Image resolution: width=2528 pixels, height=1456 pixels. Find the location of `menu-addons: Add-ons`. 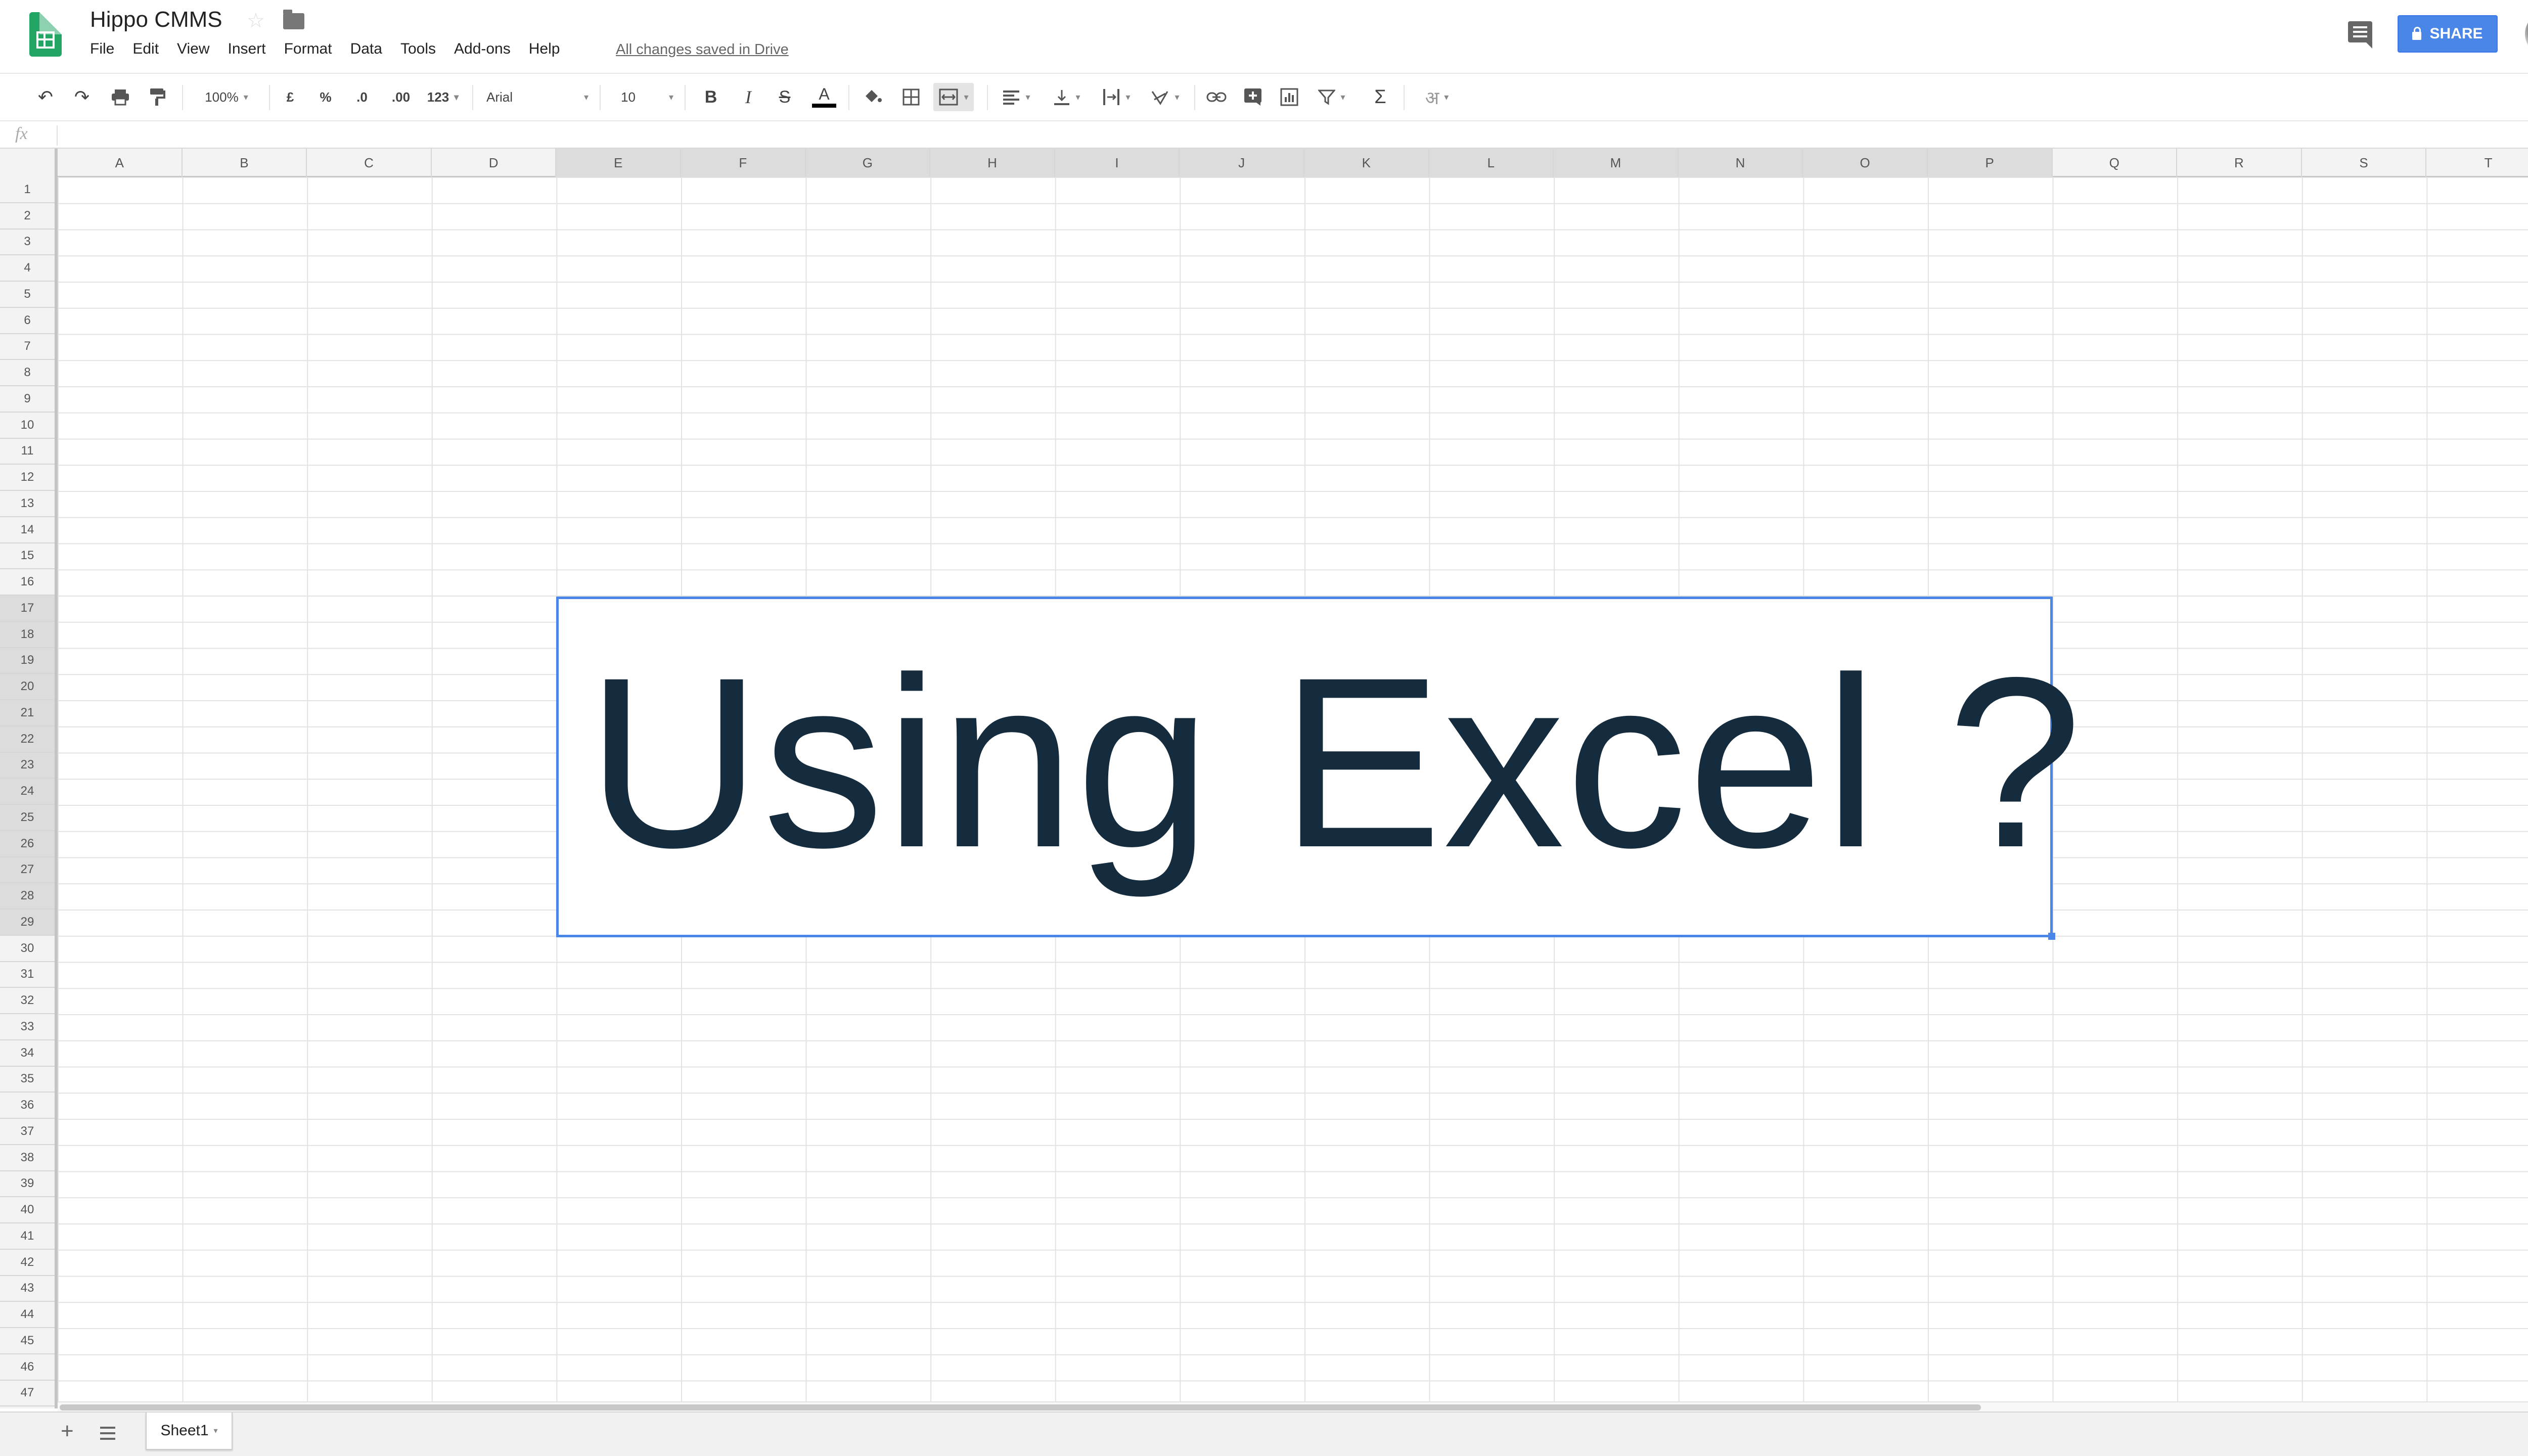

menu-addons: Add-ons is located at coordinates (483, 49).